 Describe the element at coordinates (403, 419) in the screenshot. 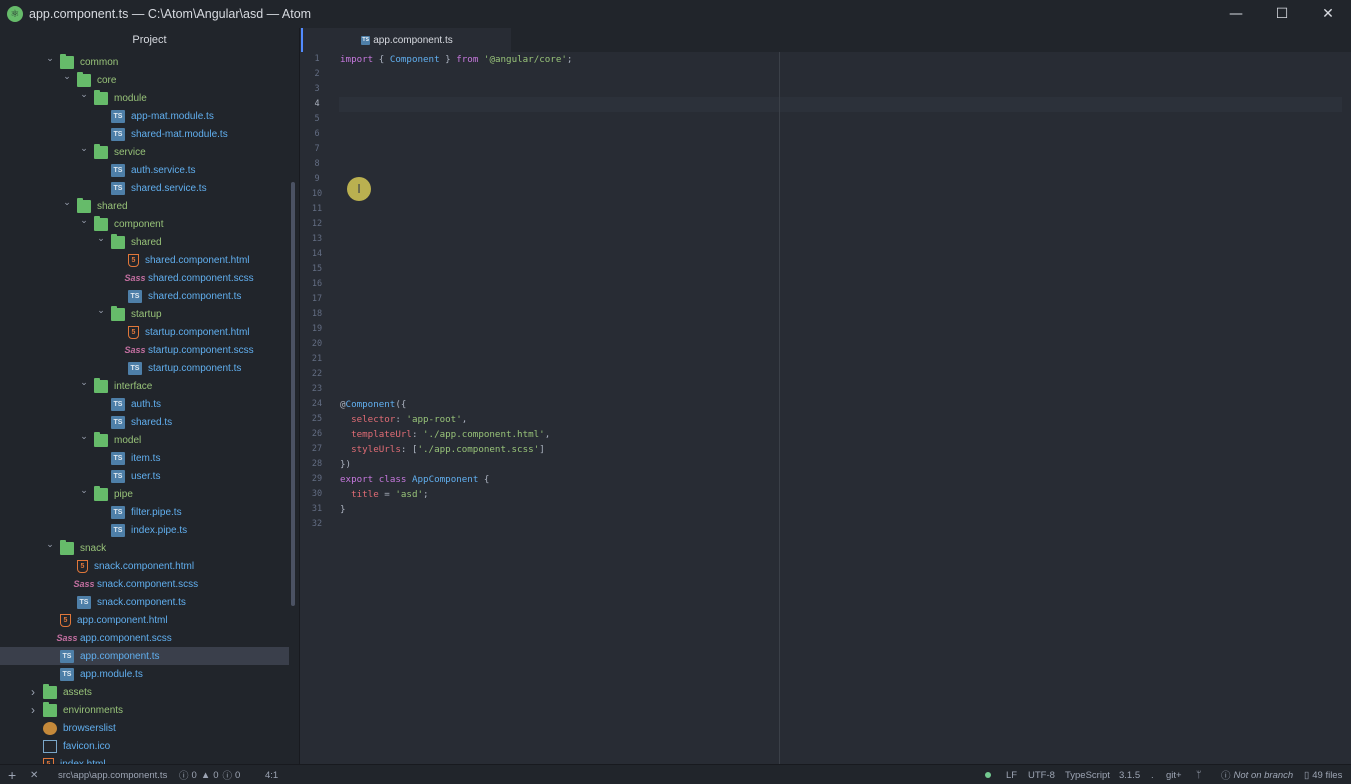

I see `code-line: selector: 'app-root',` at that location.